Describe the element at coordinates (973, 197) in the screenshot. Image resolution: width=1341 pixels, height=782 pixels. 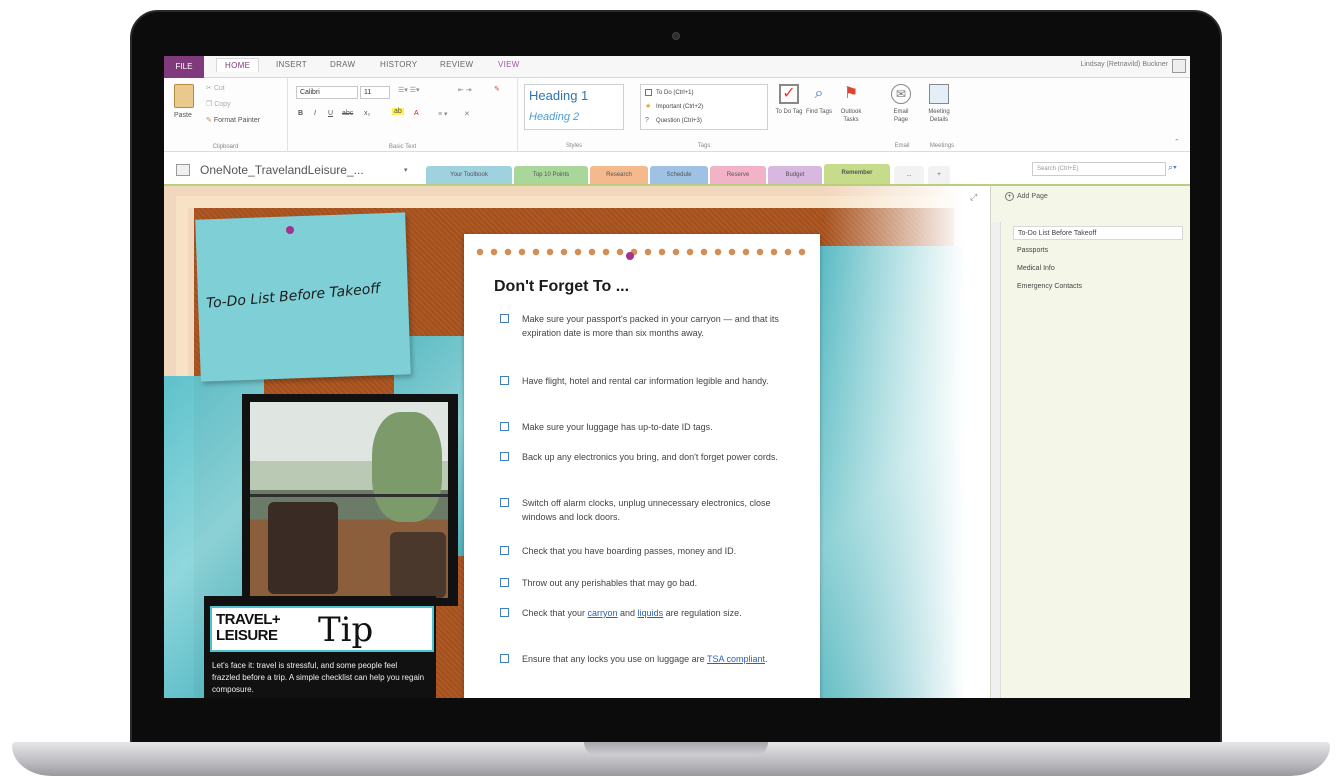
I see `expand-icon: ⤢` at that location.